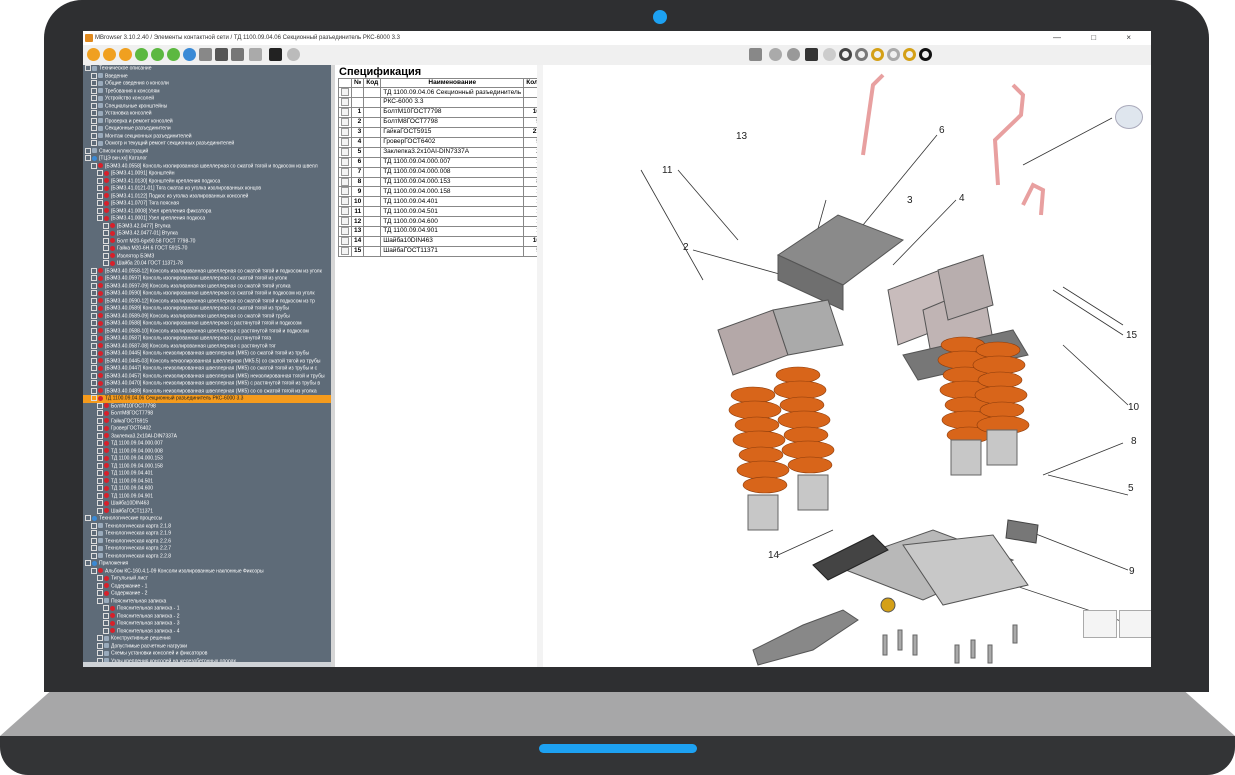  What do you see at coordinates (811, 54) in the screenshot?
I see `snapshot-icon` at bounding box center [811, 54].